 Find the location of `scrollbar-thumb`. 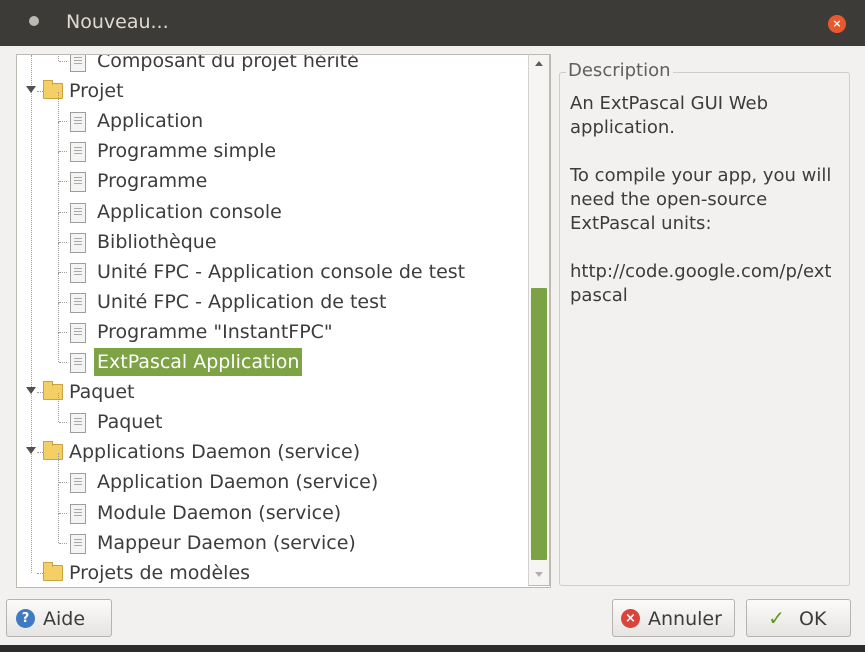

scrollbar-thumb is located at coordinates (539, 424).